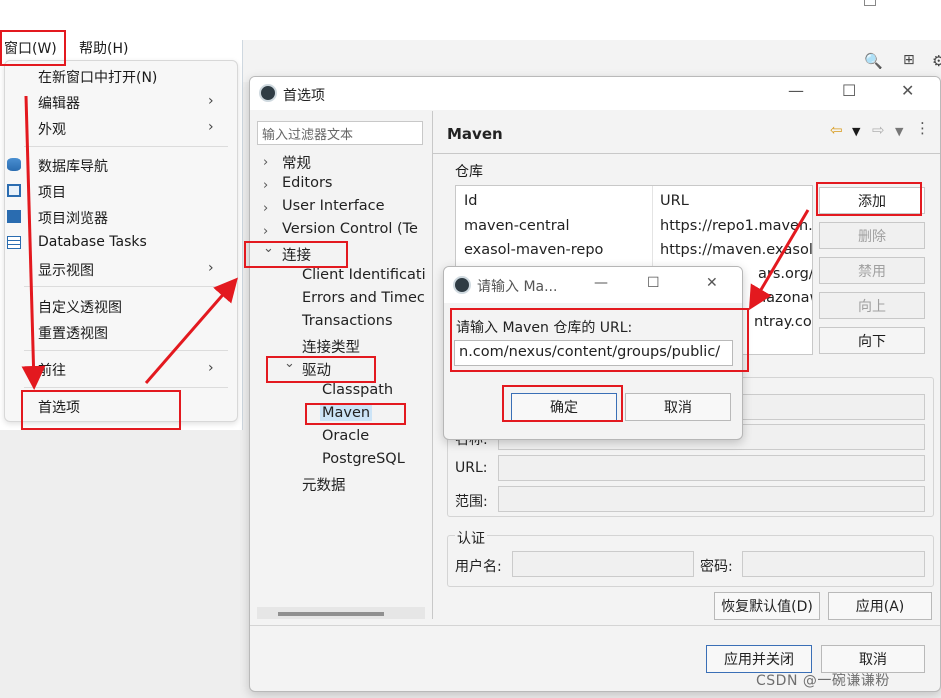 This screenshot has height=698, width=941. I want to click on arrow-to-connections, so click(191, 330).